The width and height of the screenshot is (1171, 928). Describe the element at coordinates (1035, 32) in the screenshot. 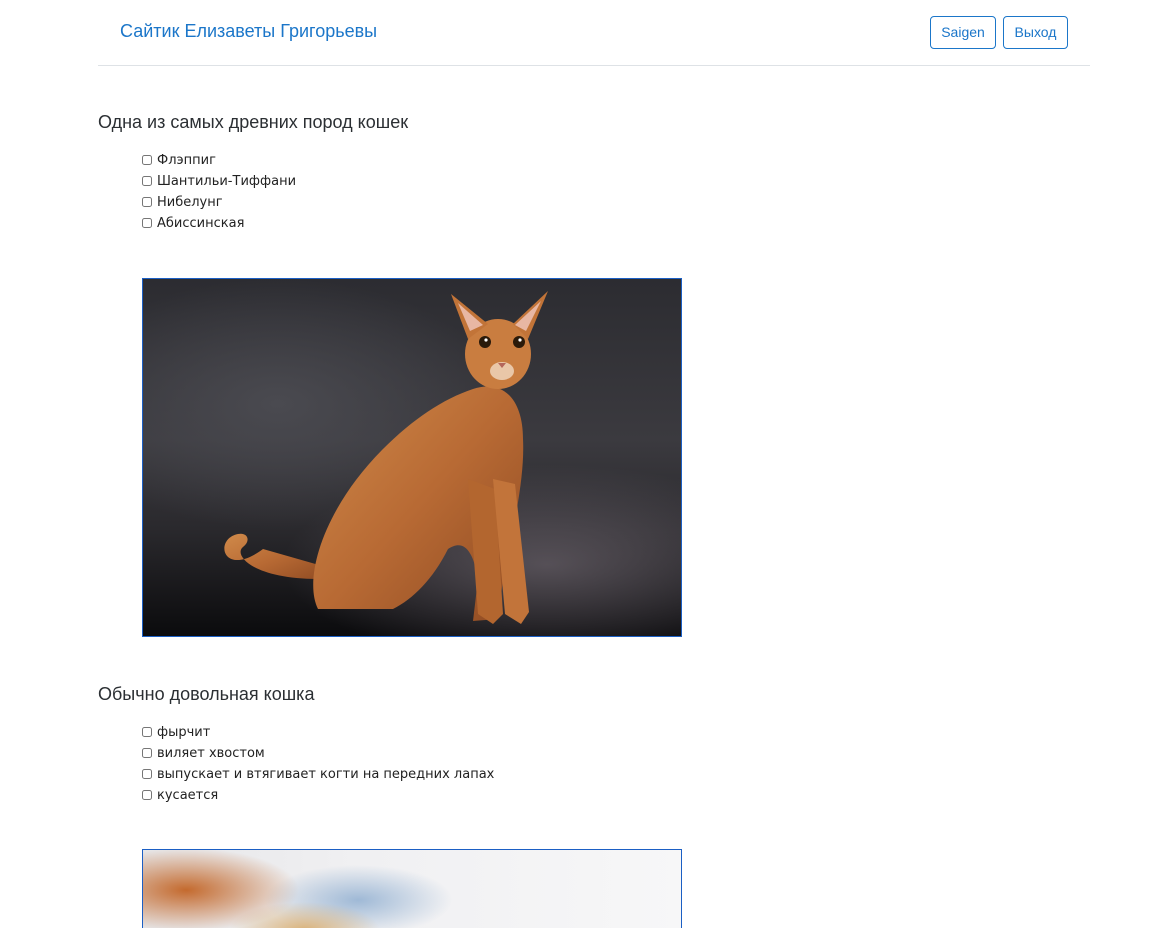

I see `logout-button: Выход` at that location.